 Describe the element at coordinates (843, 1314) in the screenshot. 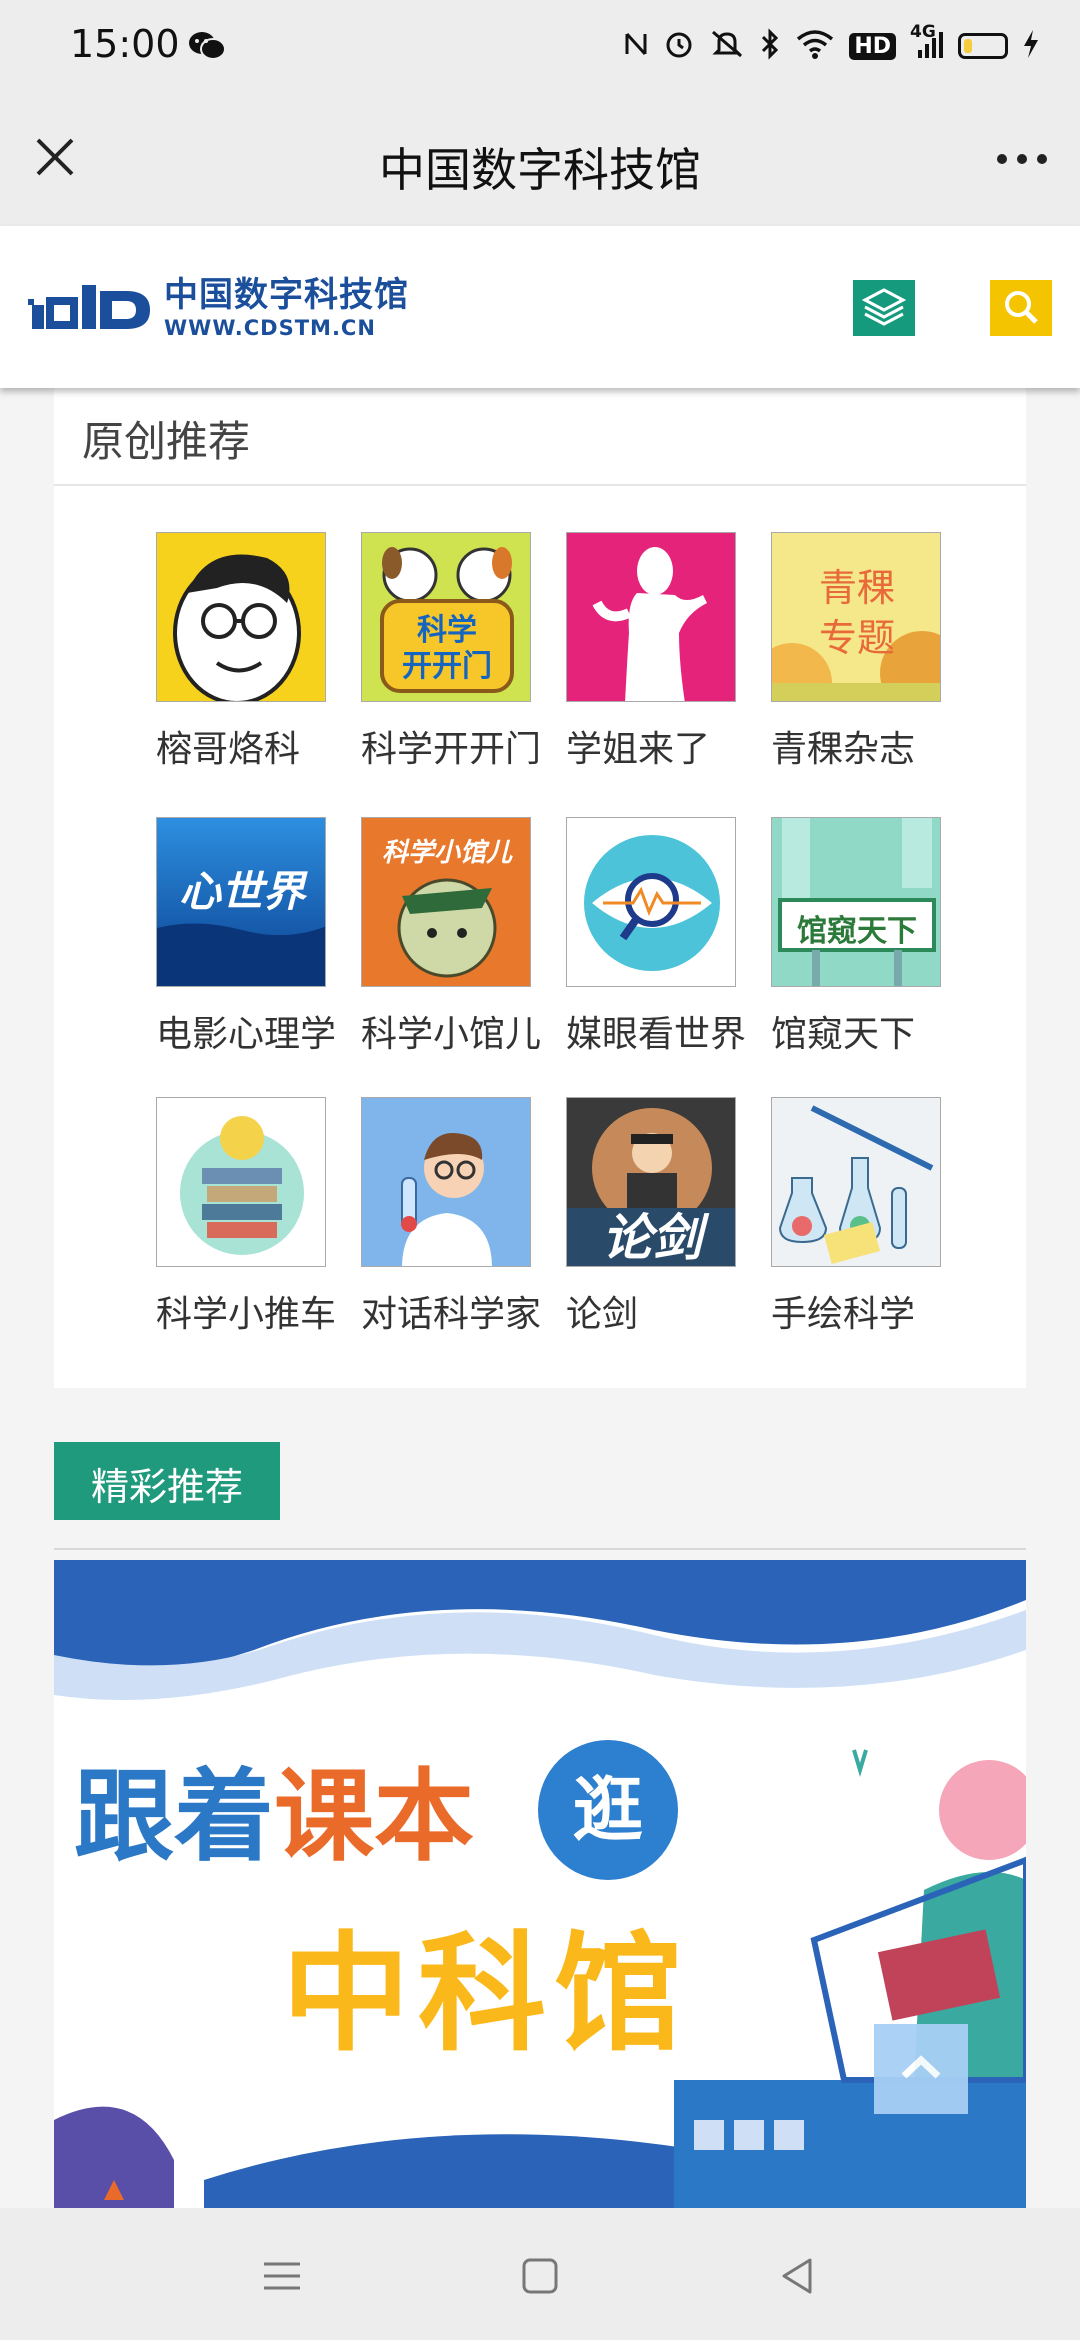

I see `column-label: 手绘科学` at that location.